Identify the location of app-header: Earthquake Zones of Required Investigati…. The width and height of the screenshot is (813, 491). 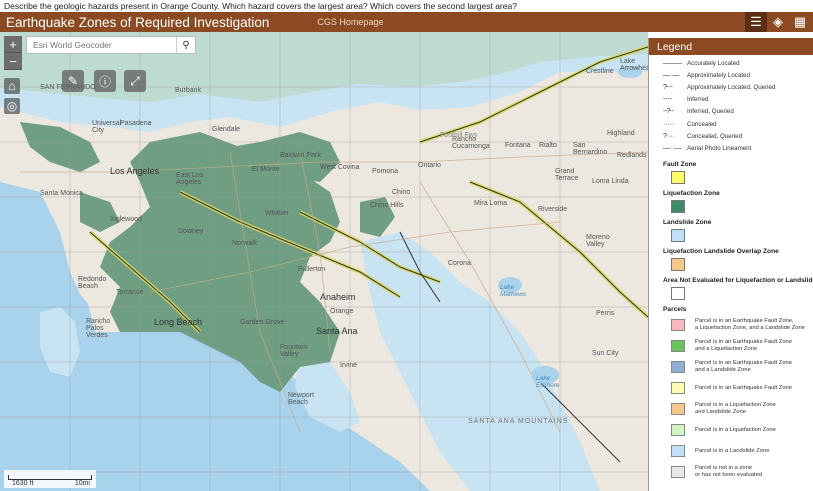
(406, 22).